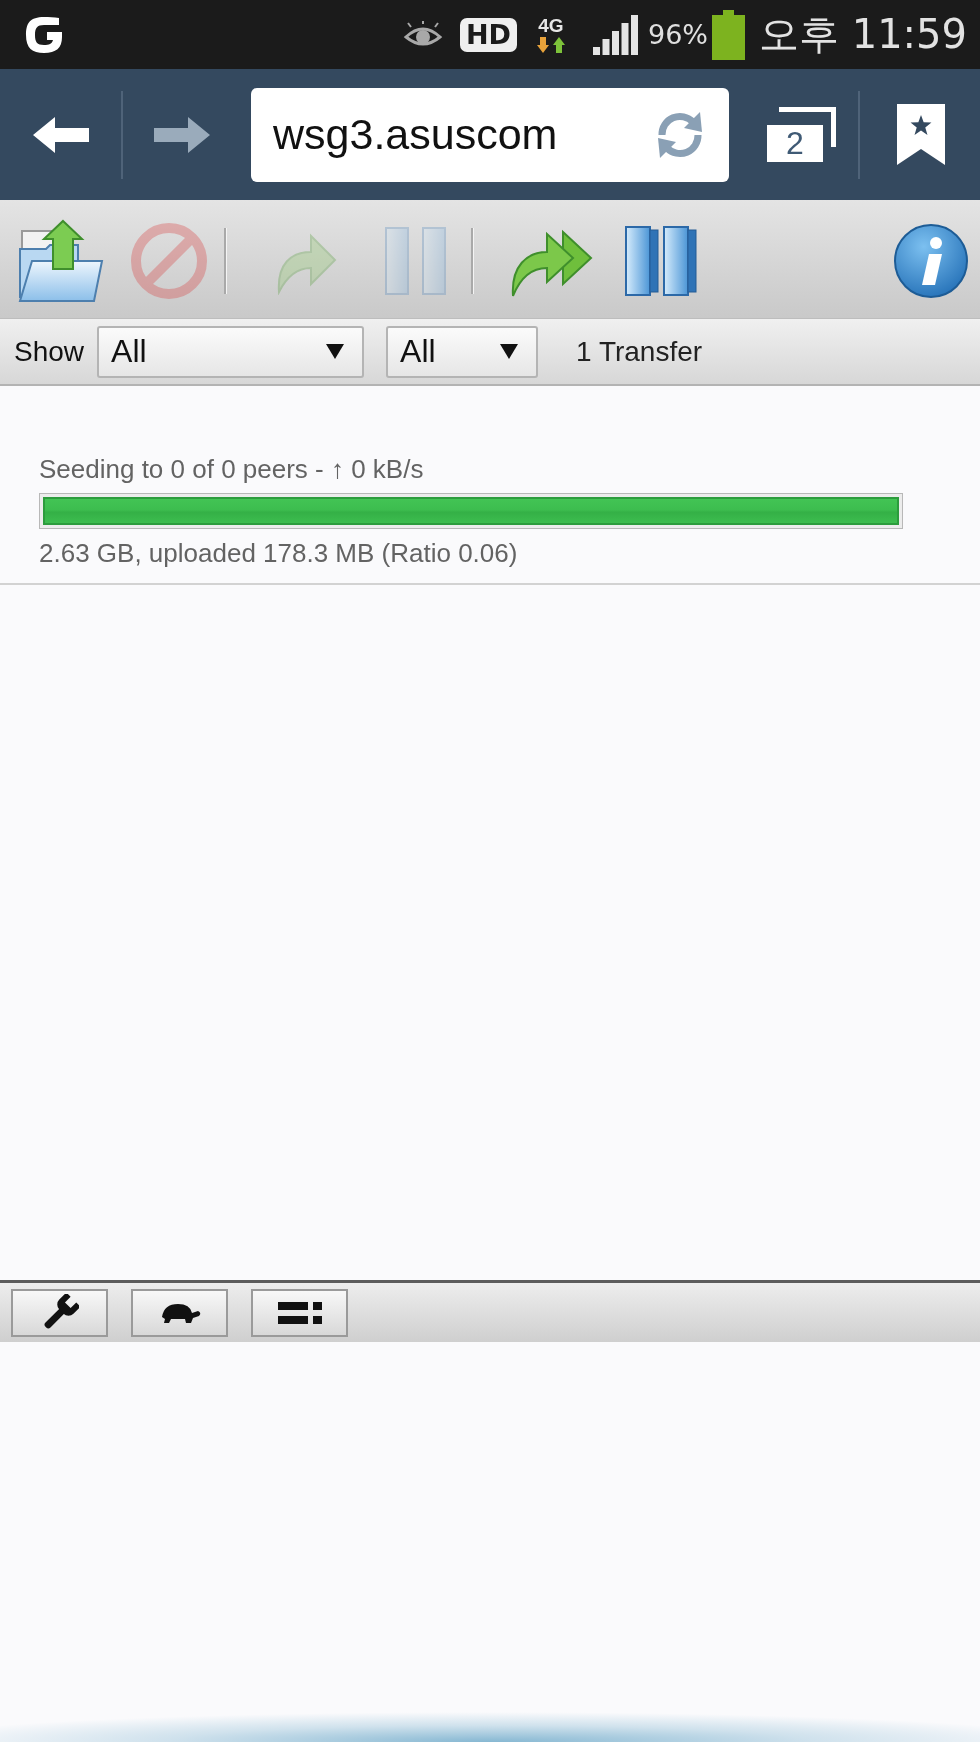 The width and height of the screenshot is (980, 1742). What do you see at coordinates (488, 34) in the screenshot?
I see `hd-indicator: HD` at bounding box center [488, 34].